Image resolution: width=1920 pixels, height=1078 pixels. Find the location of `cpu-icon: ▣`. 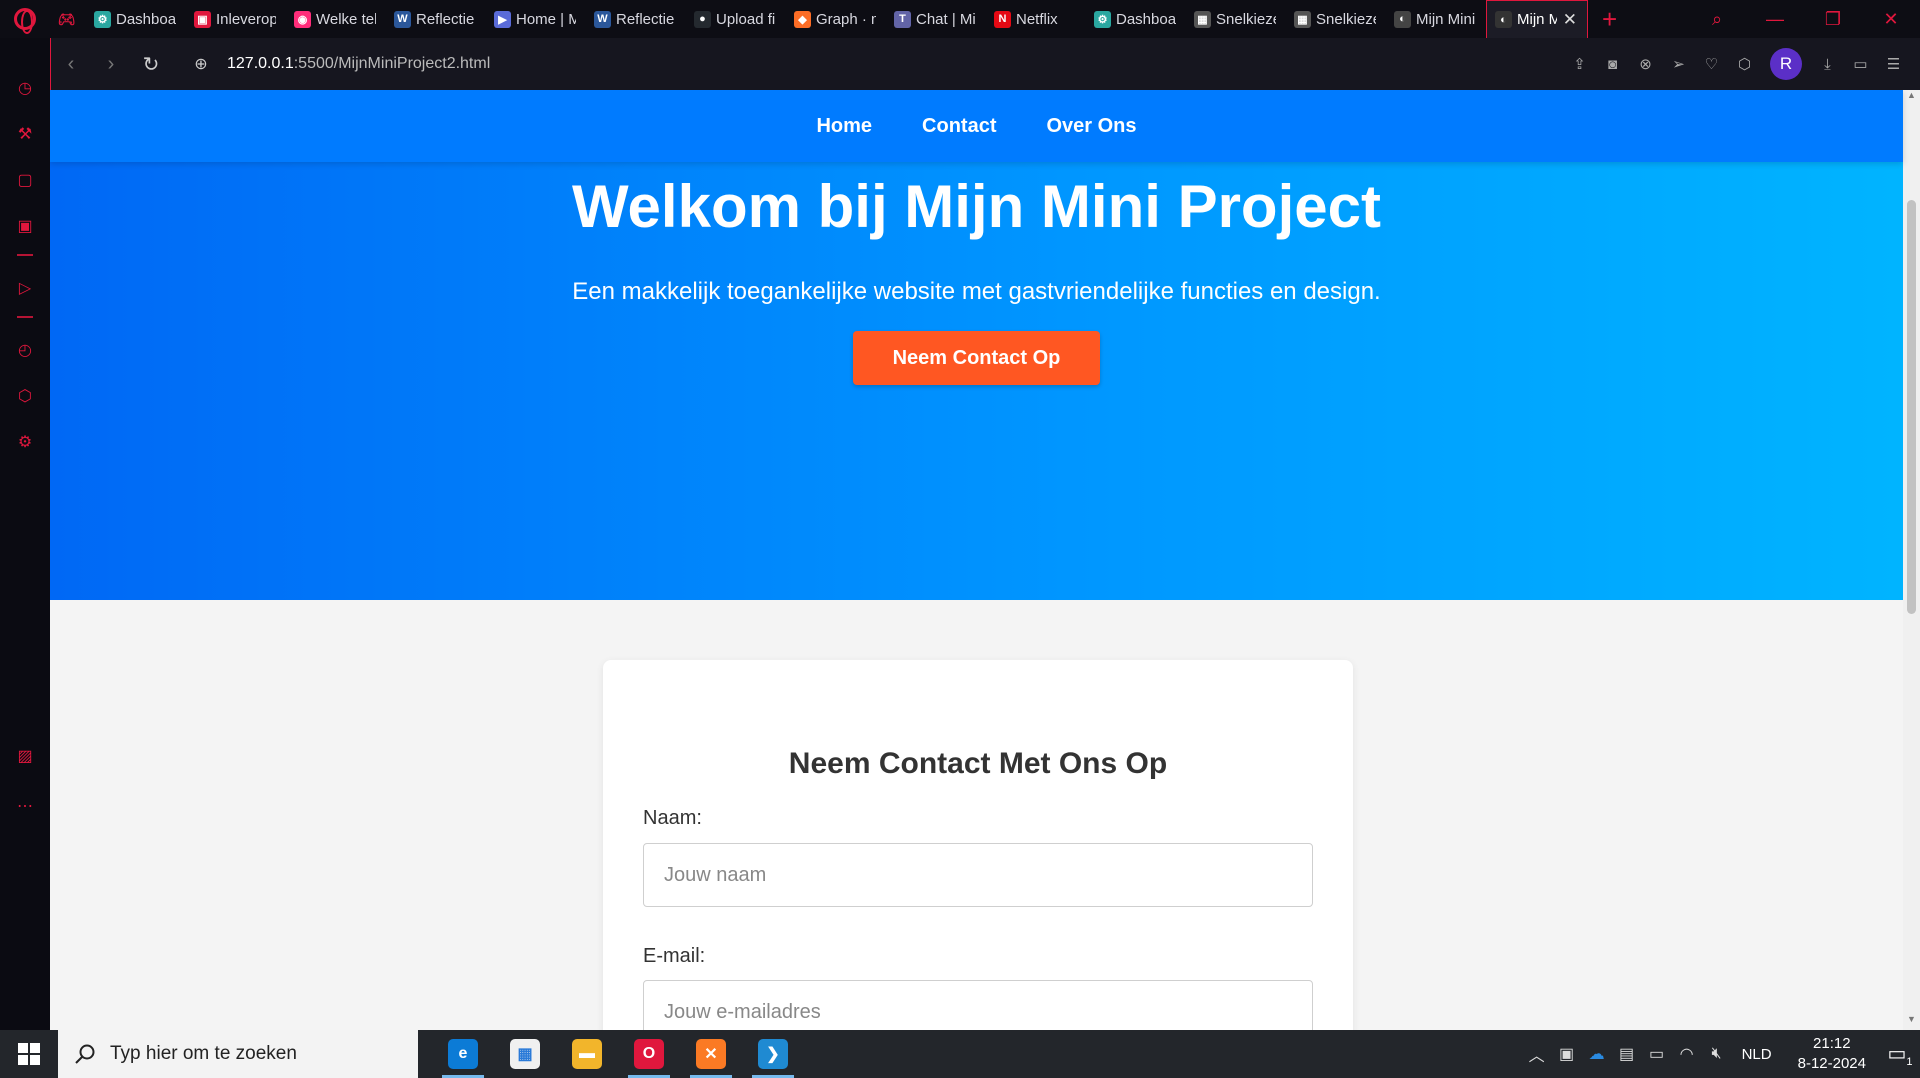

cpu-icon: ▣ is located at coordinates (25, 226).